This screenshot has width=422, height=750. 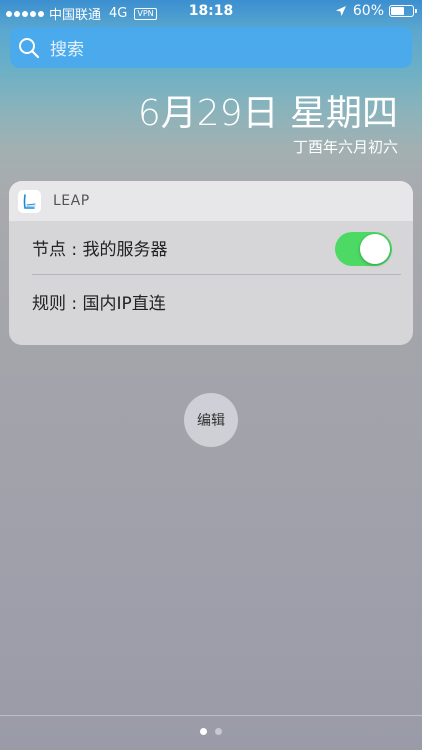 I want to click on toggle-knob, so click(x=375, y=249).